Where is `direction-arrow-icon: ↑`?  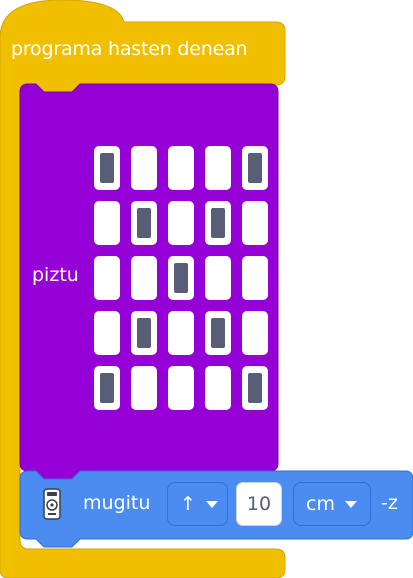
direction-arrow-icon: ↑ is located at coordinates (188, 504).